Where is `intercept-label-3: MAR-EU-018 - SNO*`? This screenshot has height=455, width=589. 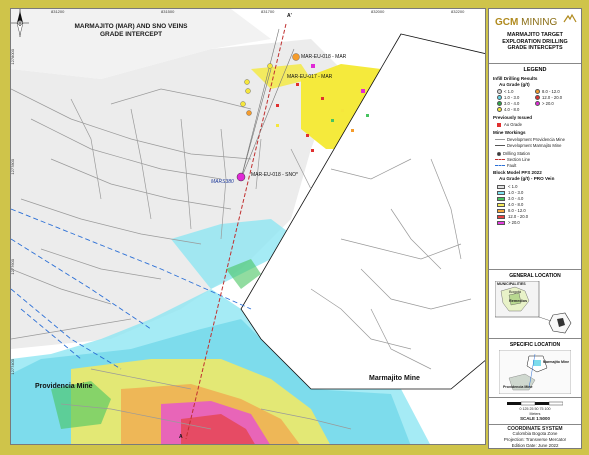 intercept-label-3: MAR-EU-018 - SNO* is located at coordinates (274, 175).